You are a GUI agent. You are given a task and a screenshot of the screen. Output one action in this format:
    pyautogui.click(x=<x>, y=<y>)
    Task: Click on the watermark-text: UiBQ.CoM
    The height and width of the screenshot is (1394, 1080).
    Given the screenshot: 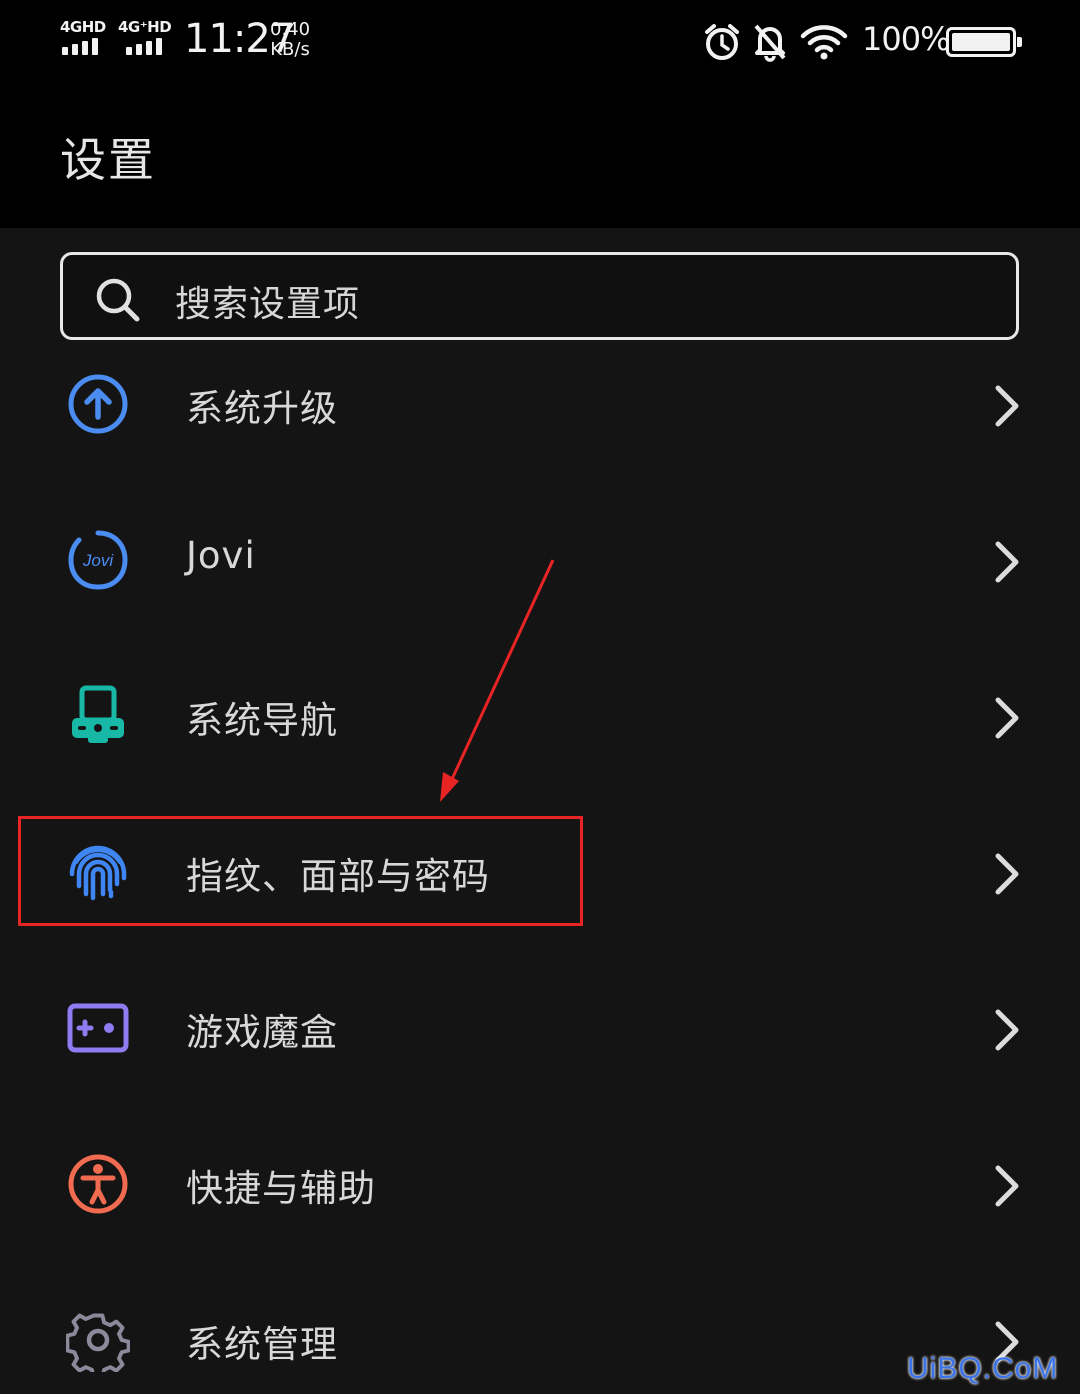 What is the action you would take?
    pyautogui.click(x=983, y=1368)
    